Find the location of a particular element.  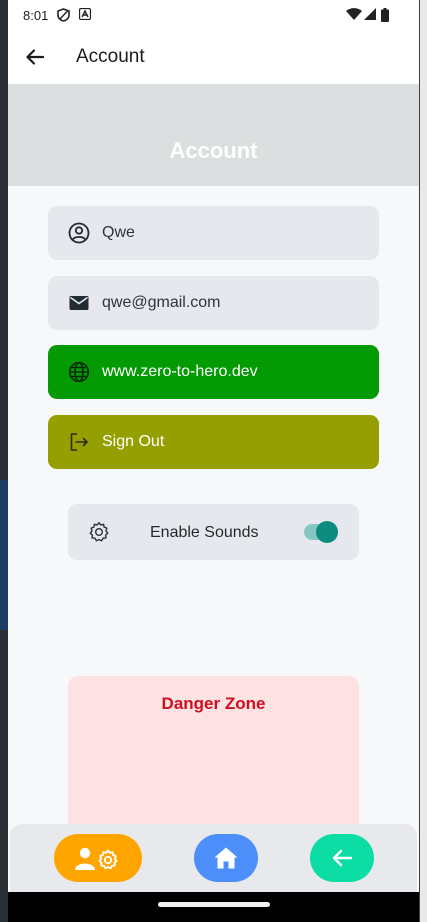

danger-zone-title: Danger Zone is located at coordinates (213, 703).